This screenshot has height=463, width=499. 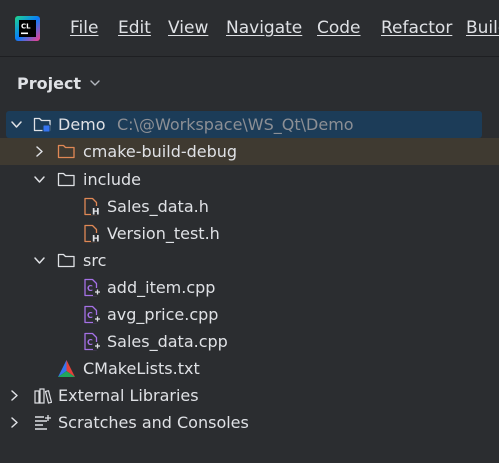 I want to click on tree-node-label: src, so click(x=95, y=260).